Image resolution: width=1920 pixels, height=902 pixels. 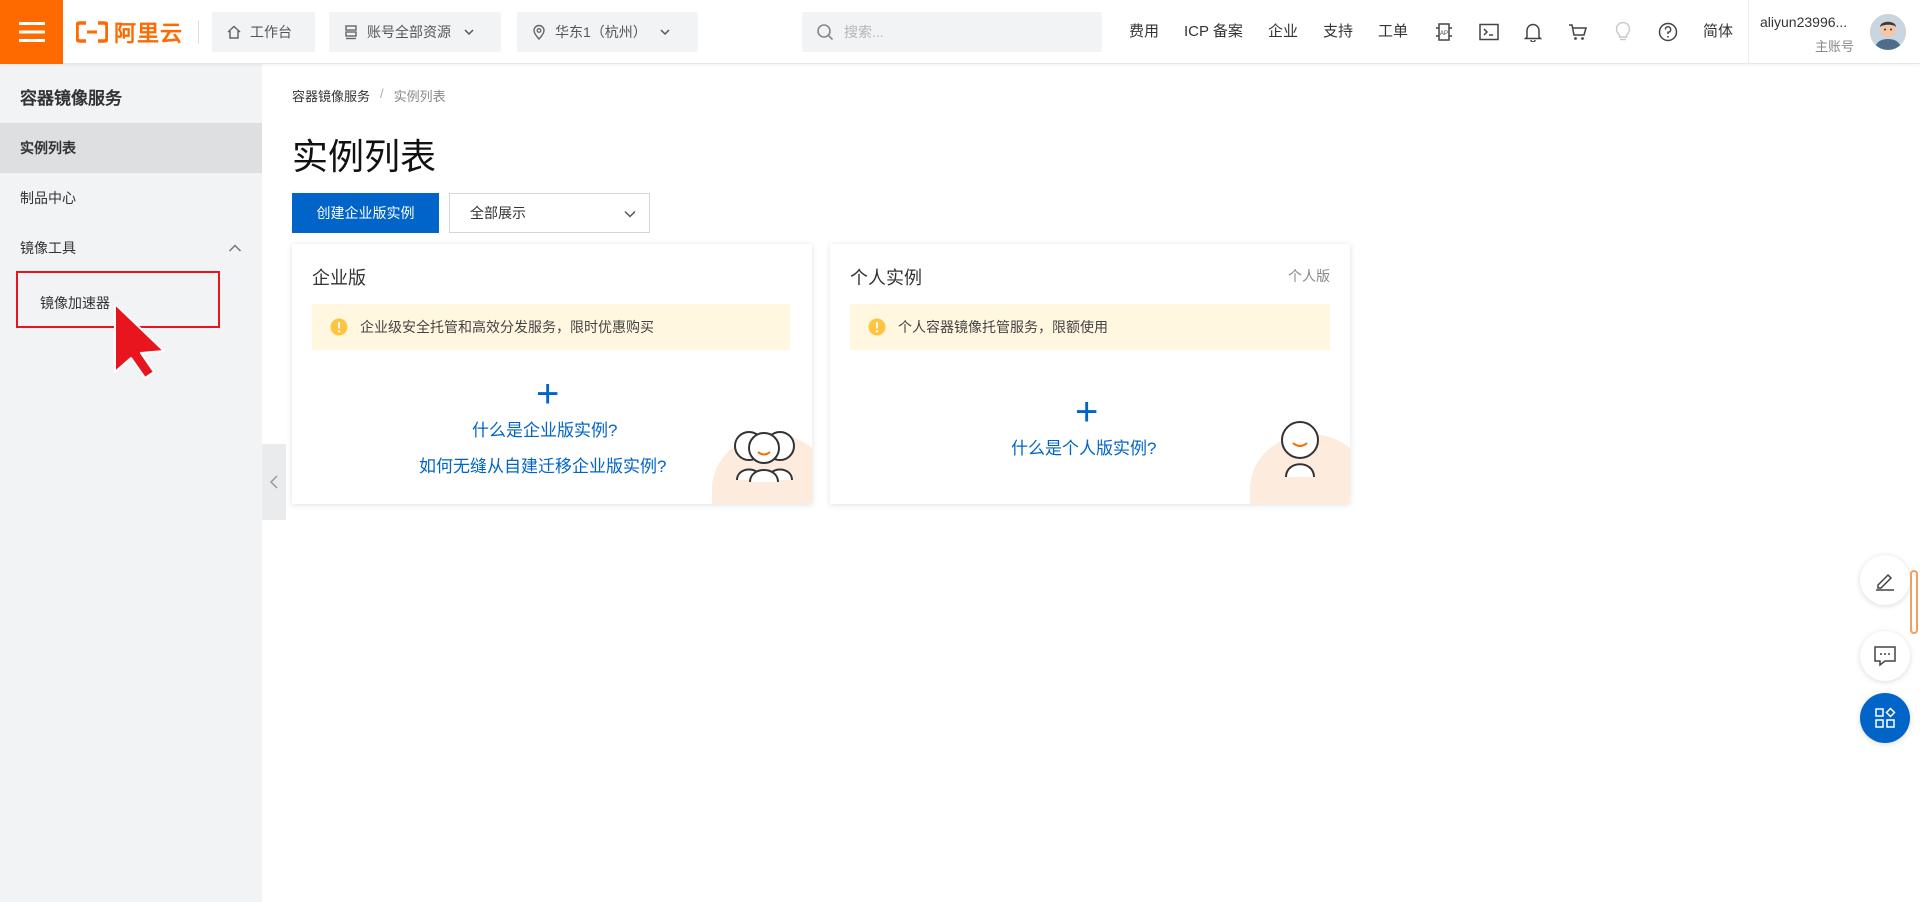 What do you see at coordinates (351, 32) in the screenshot?
I see `stack-icon` at bounding box center [351, 32].